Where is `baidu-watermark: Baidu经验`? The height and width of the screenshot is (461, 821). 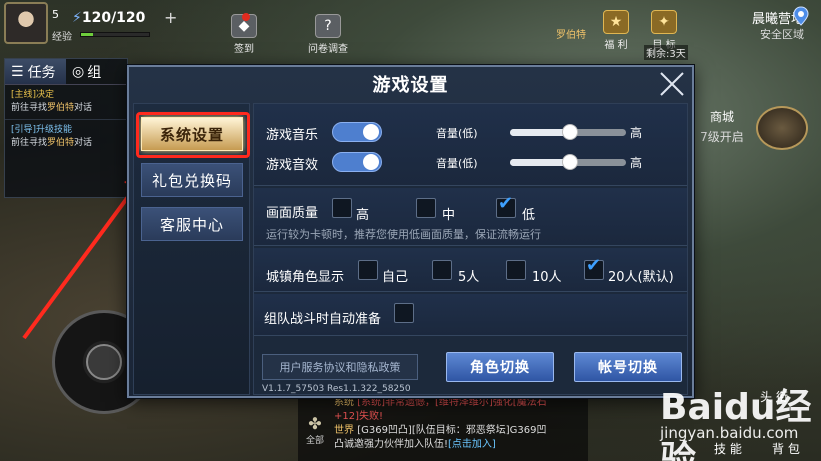
baidu-watermark: Baidu经验 is located at coordinates (736, 424).